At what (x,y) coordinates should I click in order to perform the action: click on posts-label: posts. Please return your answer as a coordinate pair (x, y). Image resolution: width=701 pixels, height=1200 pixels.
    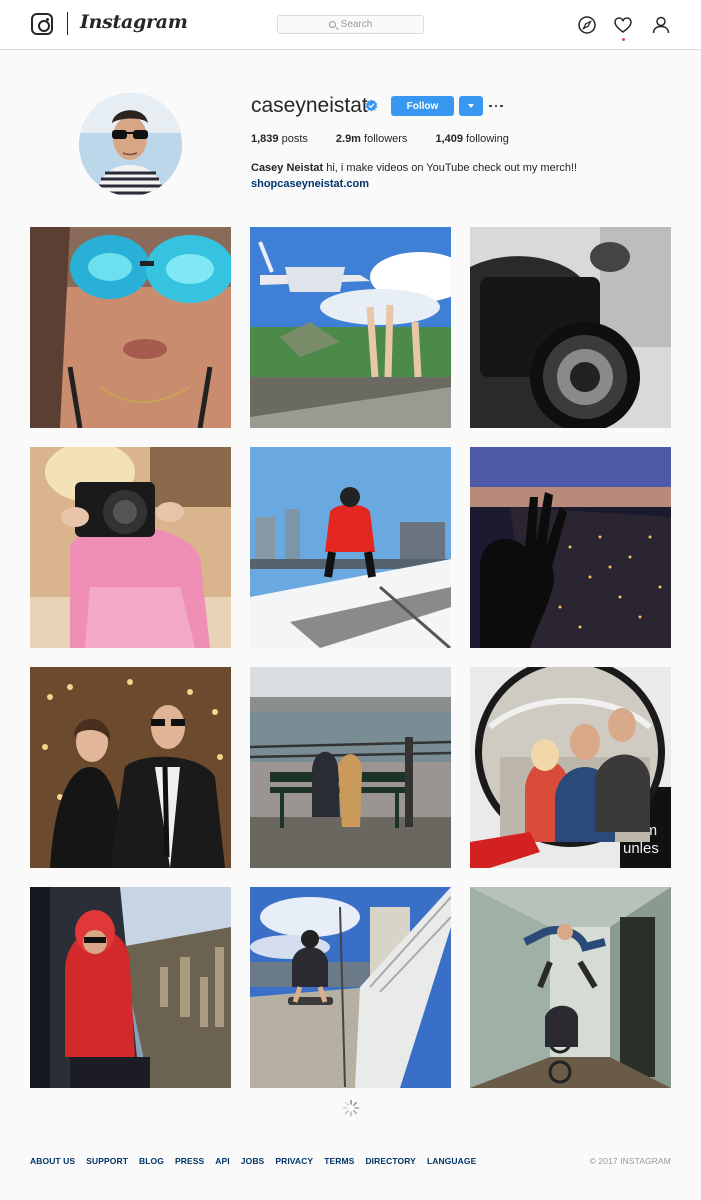
    Looking at the image, I should click on (294, 139).